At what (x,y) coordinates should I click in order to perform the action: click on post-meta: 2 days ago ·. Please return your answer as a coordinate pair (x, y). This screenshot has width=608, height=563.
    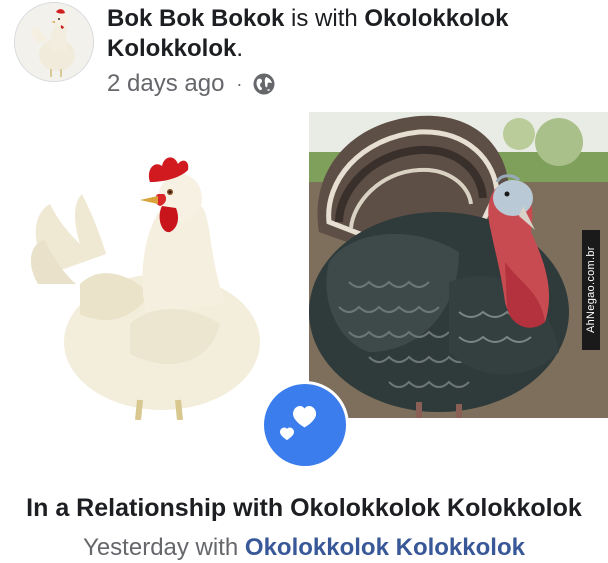
    Looking at the image, I should click on (191, 84).